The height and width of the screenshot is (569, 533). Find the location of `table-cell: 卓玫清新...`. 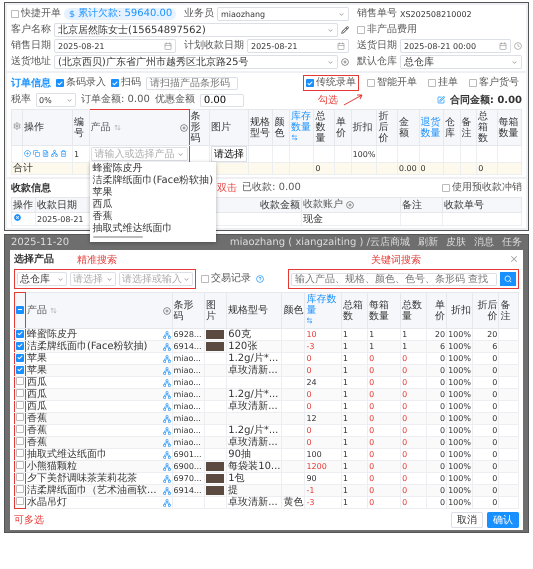

table-cell: 卓玫清新... is located at coordinates (253, 442).